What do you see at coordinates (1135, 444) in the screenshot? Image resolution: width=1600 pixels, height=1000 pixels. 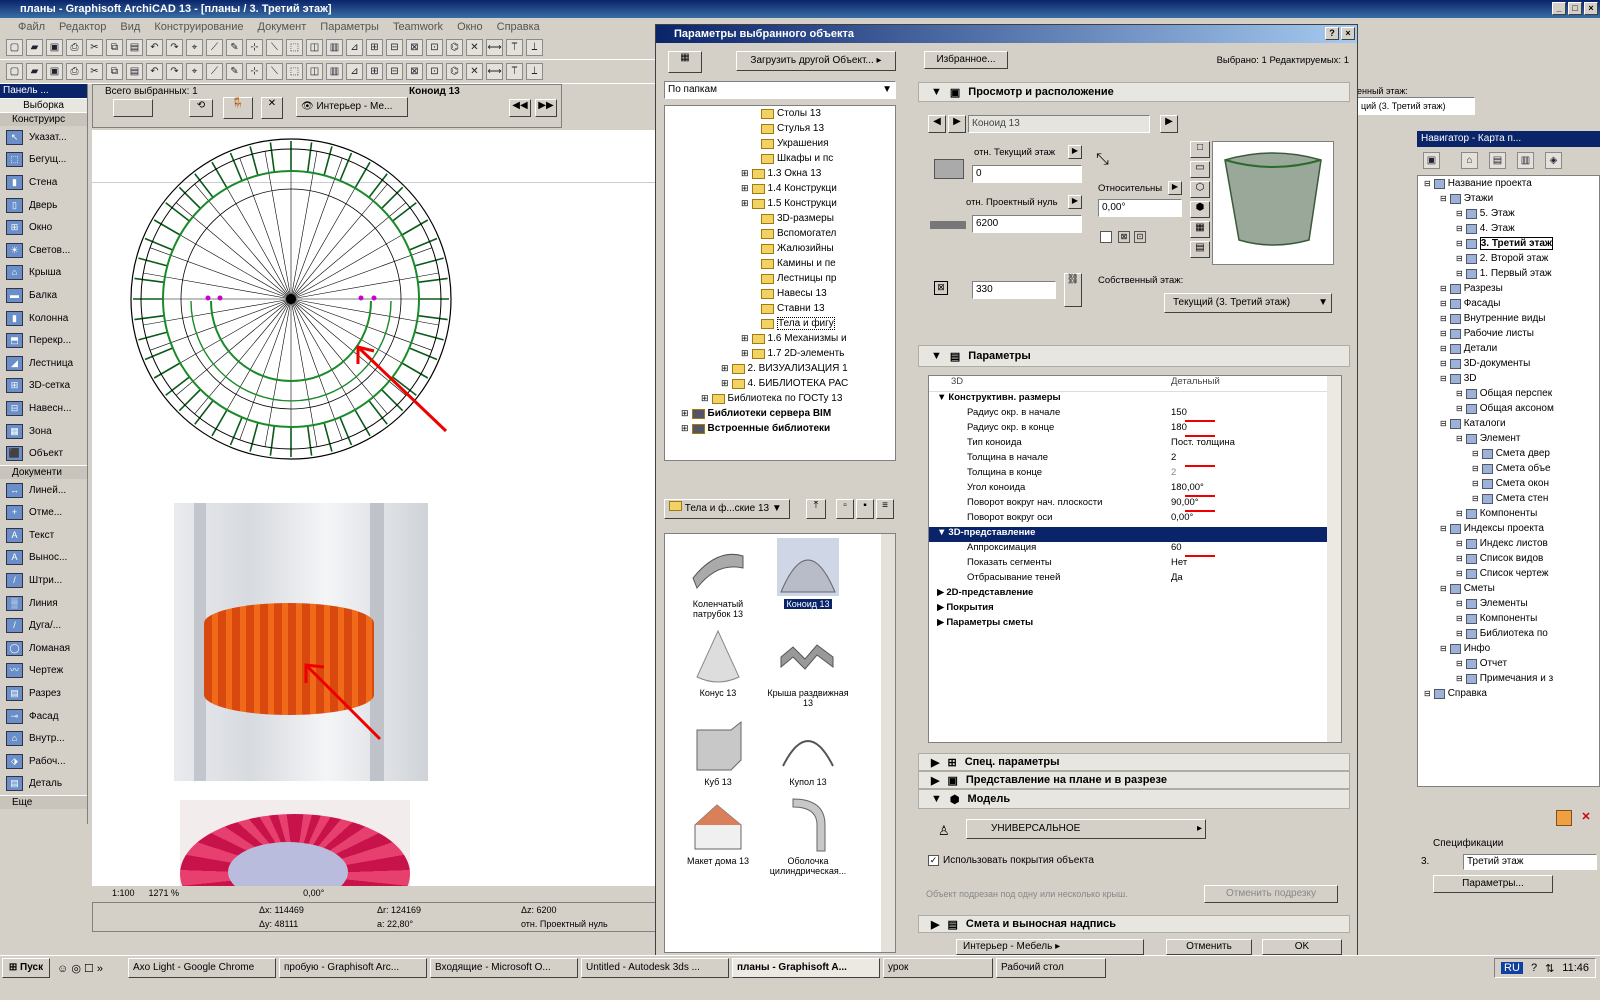 I see `param-row: Тип коноида Пост. толщина` at bounding box center [1135, 444].